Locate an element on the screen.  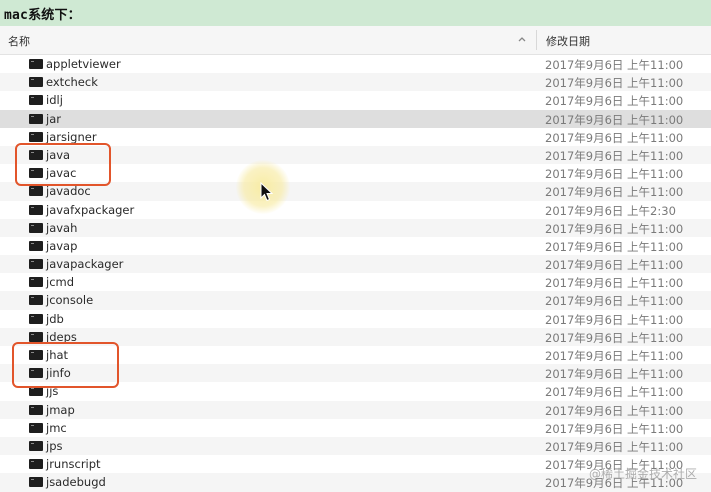
highlight-box-jhat-jinfo is located at coordinates (65, 365).